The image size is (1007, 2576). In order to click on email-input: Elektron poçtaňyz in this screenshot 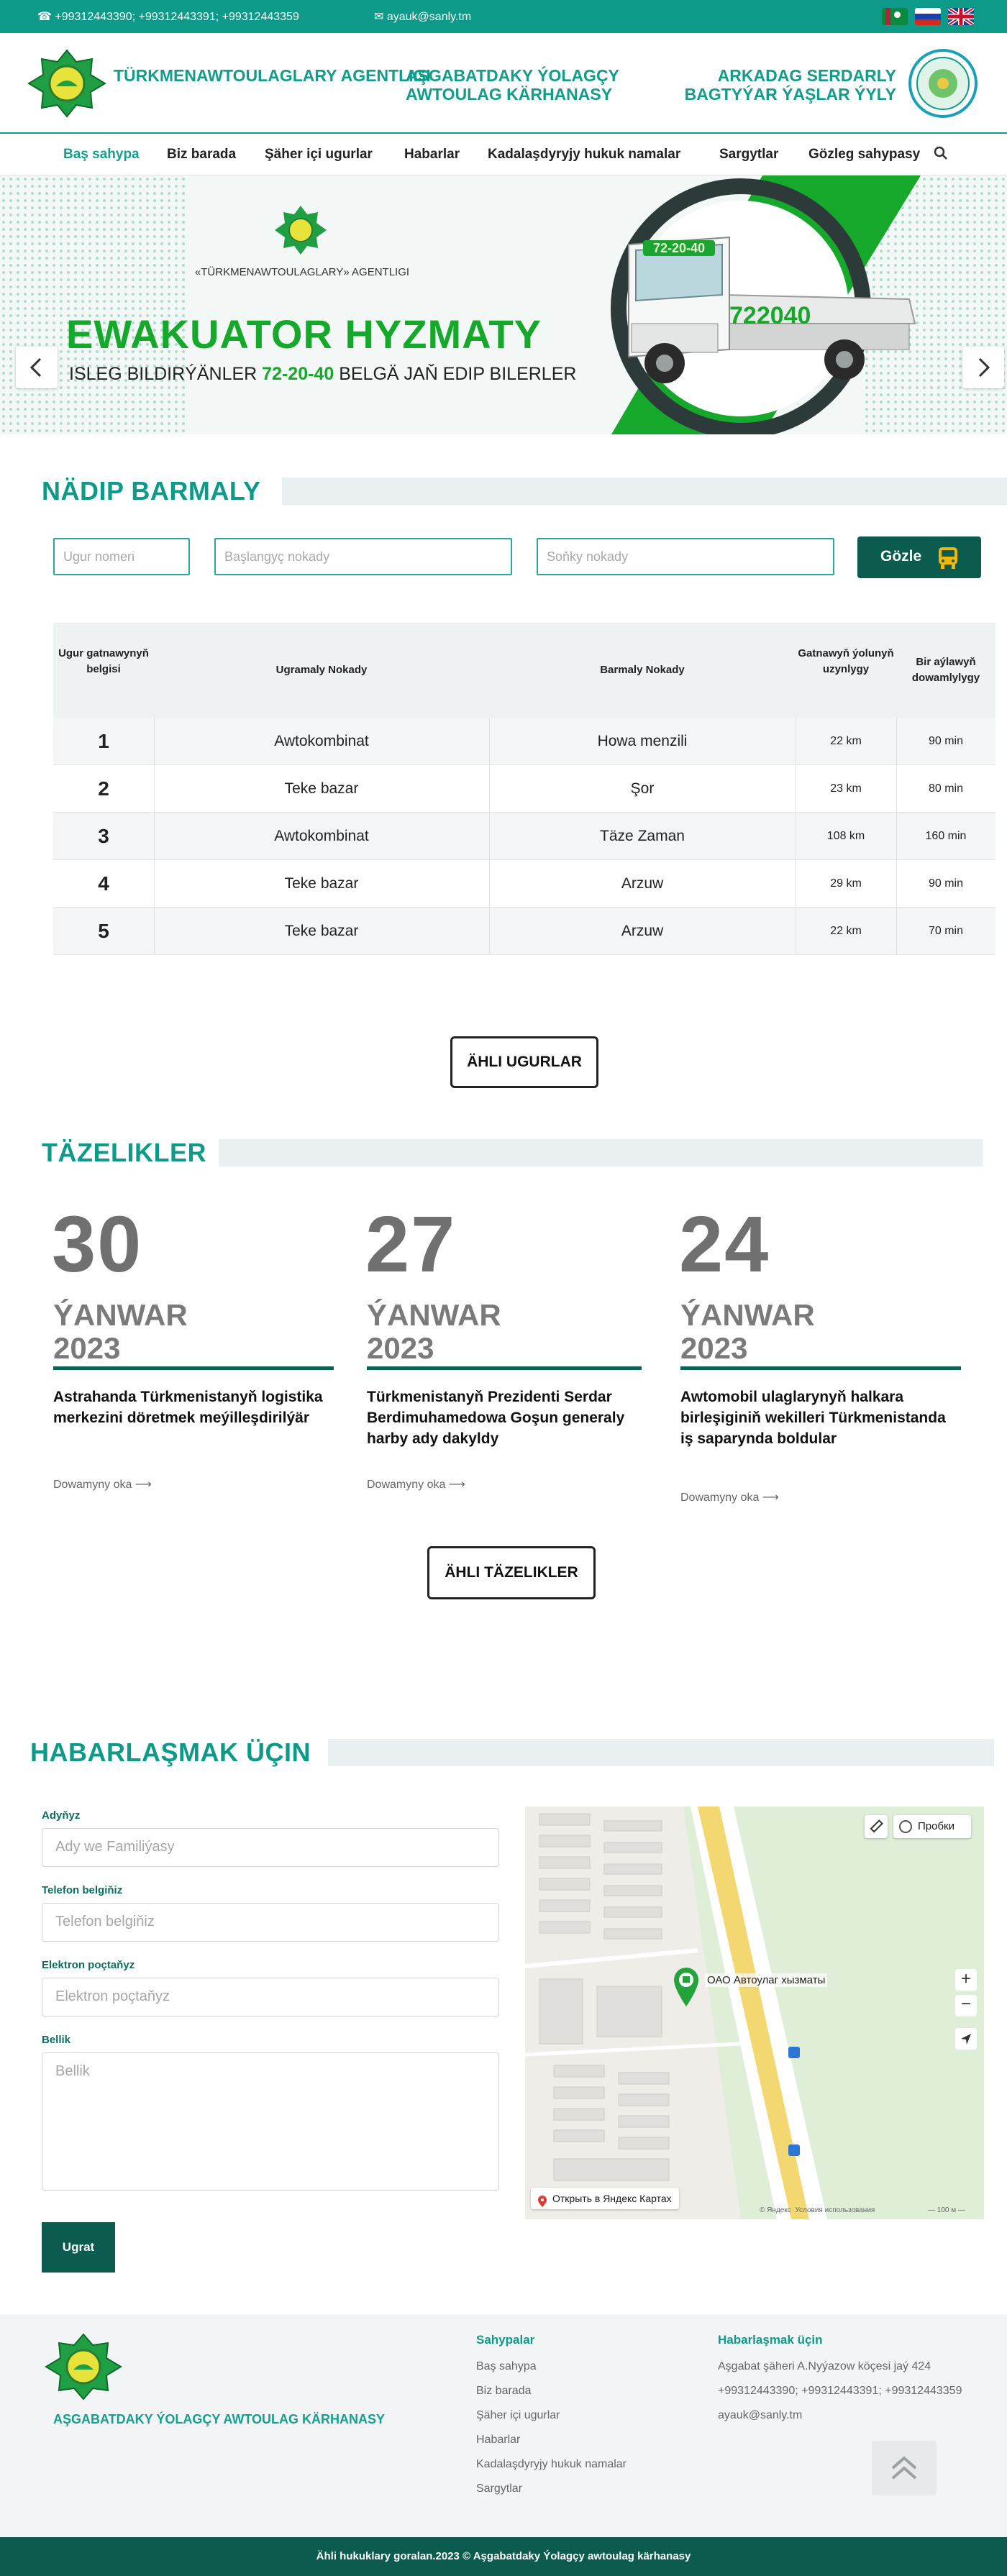, I will do `click(270, 1997)`.